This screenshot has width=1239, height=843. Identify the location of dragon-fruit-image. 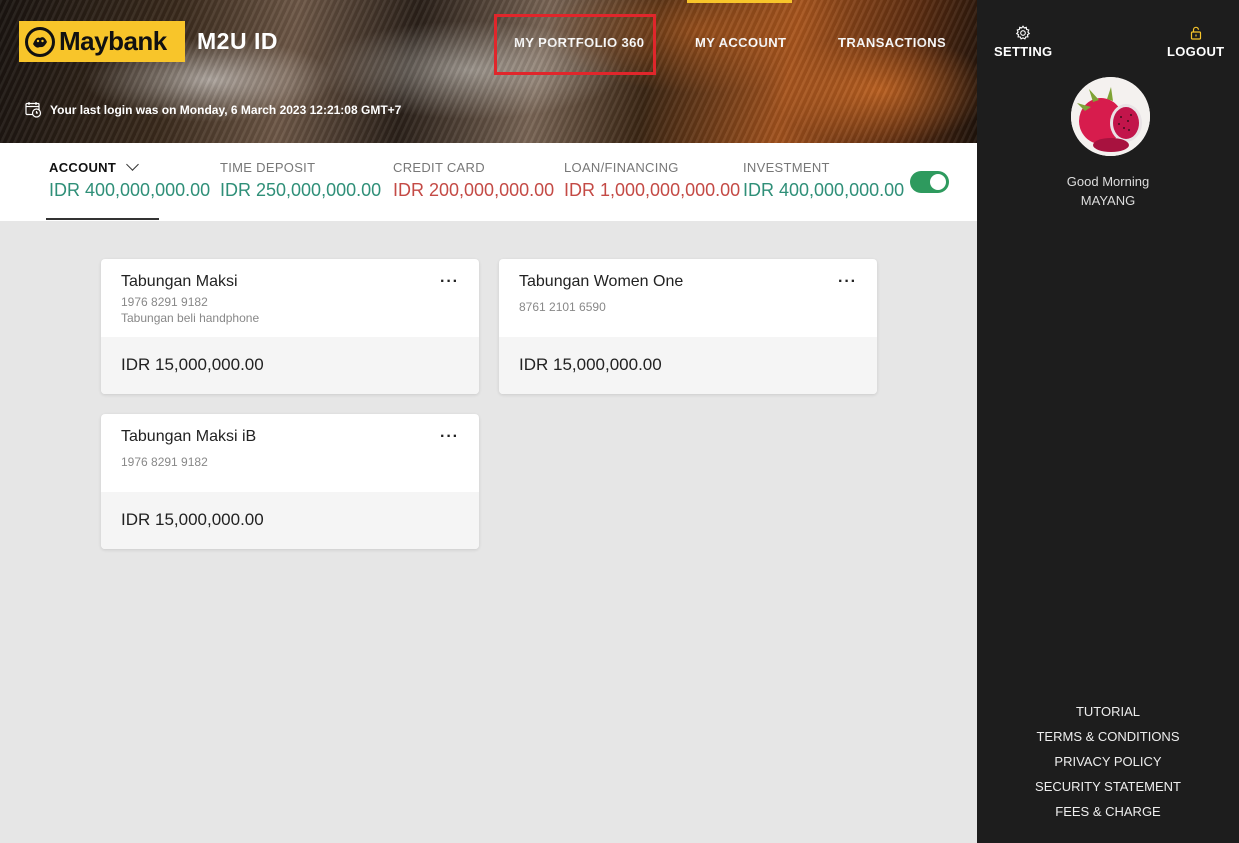
(1110, 116).